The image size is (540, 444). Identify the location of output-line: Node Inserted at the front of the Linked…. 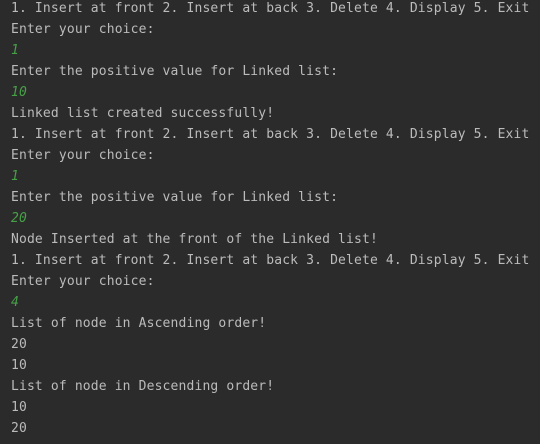
(194, 239).